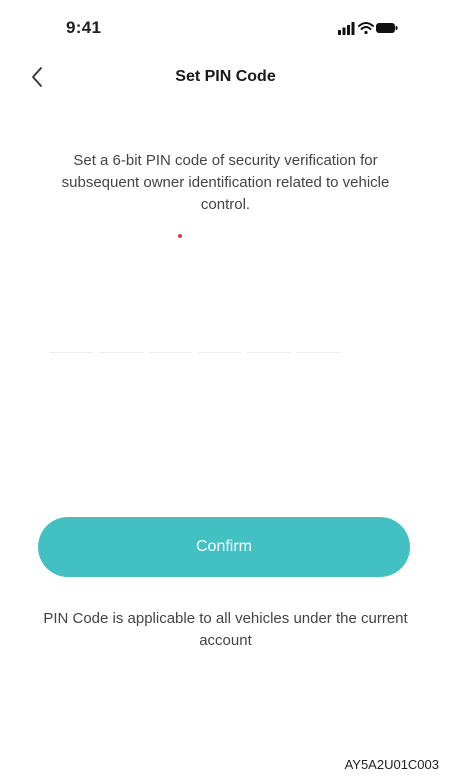 The image size is (451, 778). I want to click on status-time: 9:41, so click(84, 27).